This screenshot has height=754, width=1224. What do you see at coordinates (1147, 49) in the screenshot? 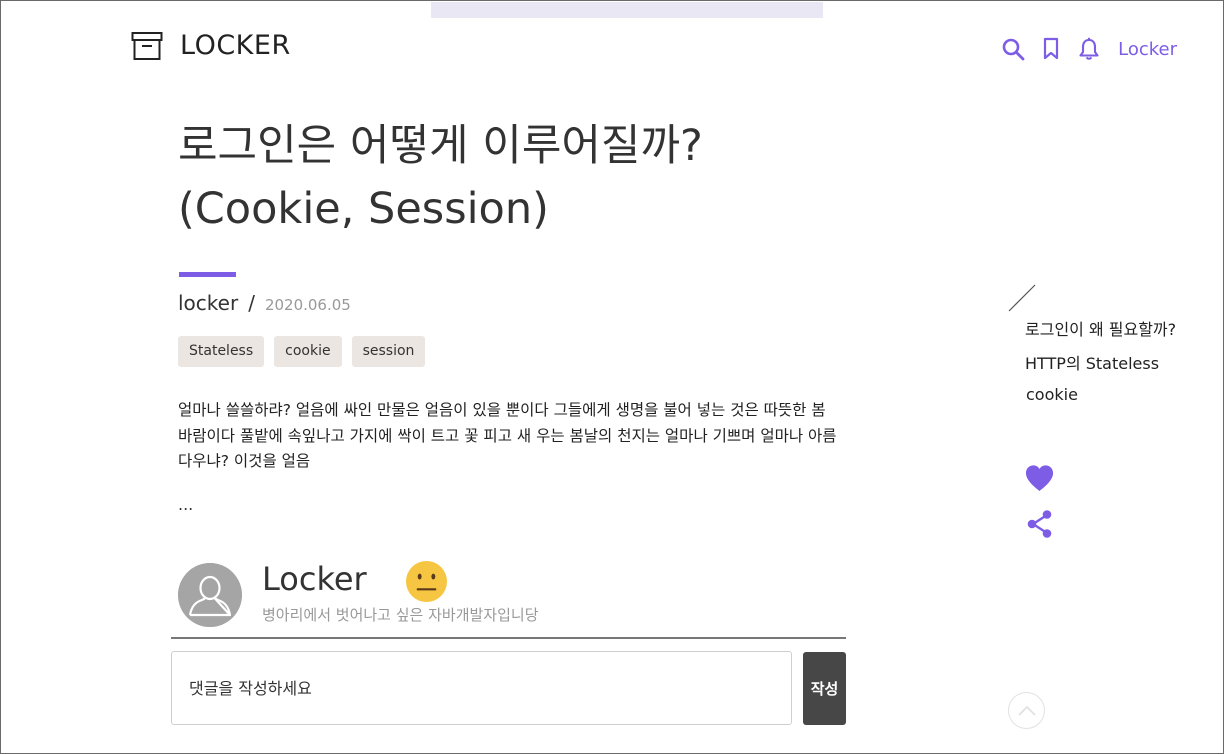
I see `user-menu-link: Locker` at bounding box center [1147, 49].